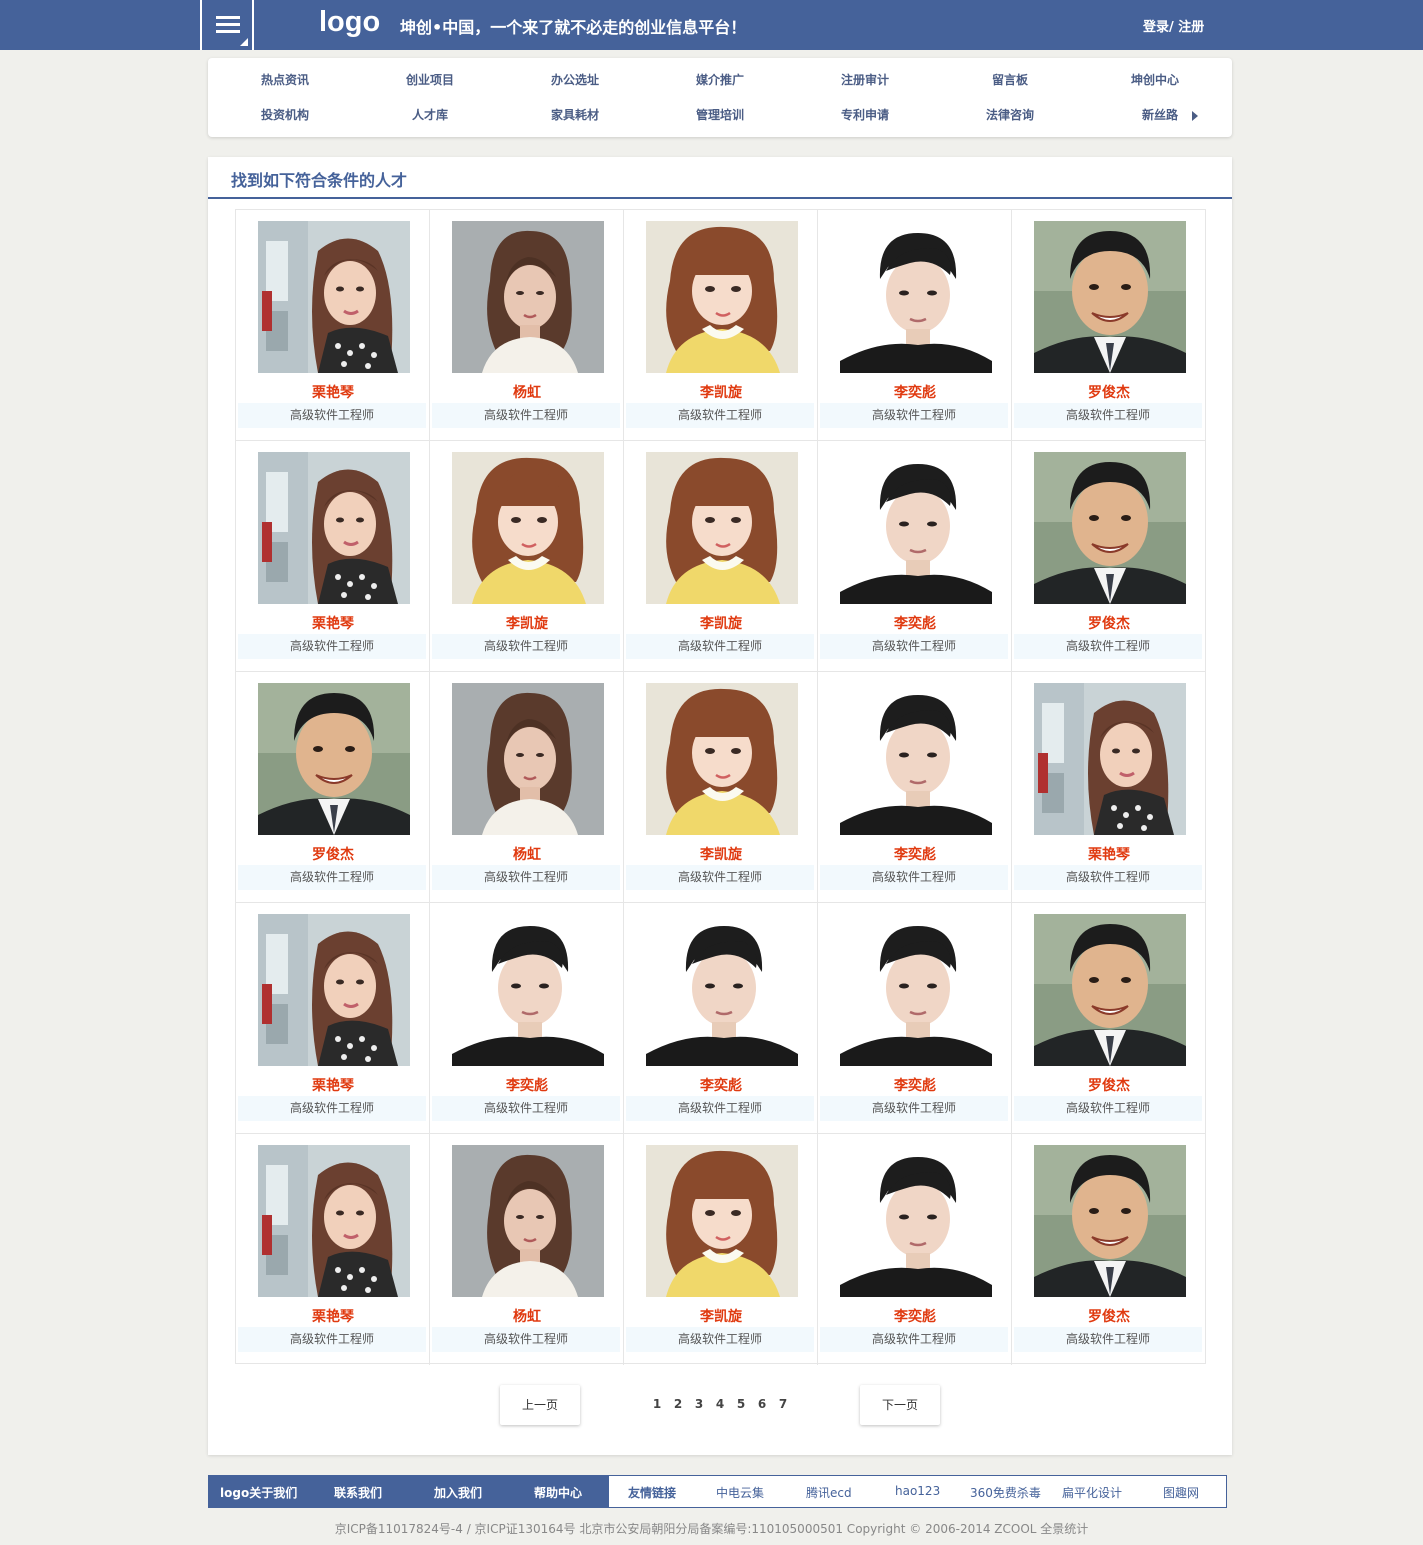 The width and height of the screenshot is (1423, 1545). I want to click on friend-link: 腾讯ecd, so click(829, 1492).